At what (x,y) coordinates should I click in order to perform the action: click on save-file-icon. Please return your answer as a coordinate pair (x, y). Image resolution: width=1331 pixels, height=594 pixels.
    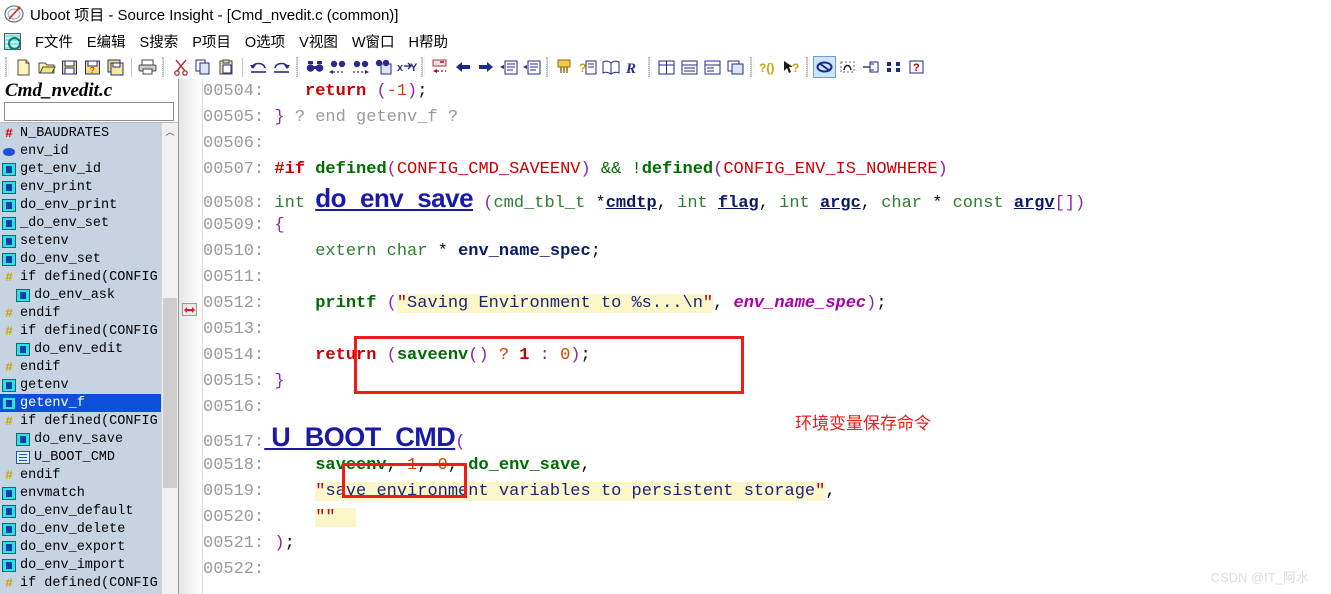
    Looking at the image, I should click on (69, 67).